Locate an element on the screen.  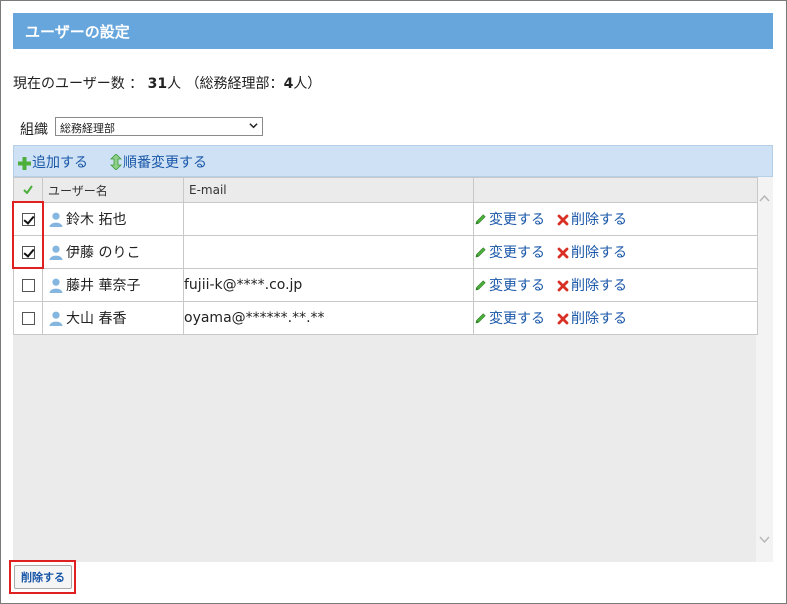
table-row: 伊藤 のりこ 変更する 削除する is located at coordinates (385, 252).